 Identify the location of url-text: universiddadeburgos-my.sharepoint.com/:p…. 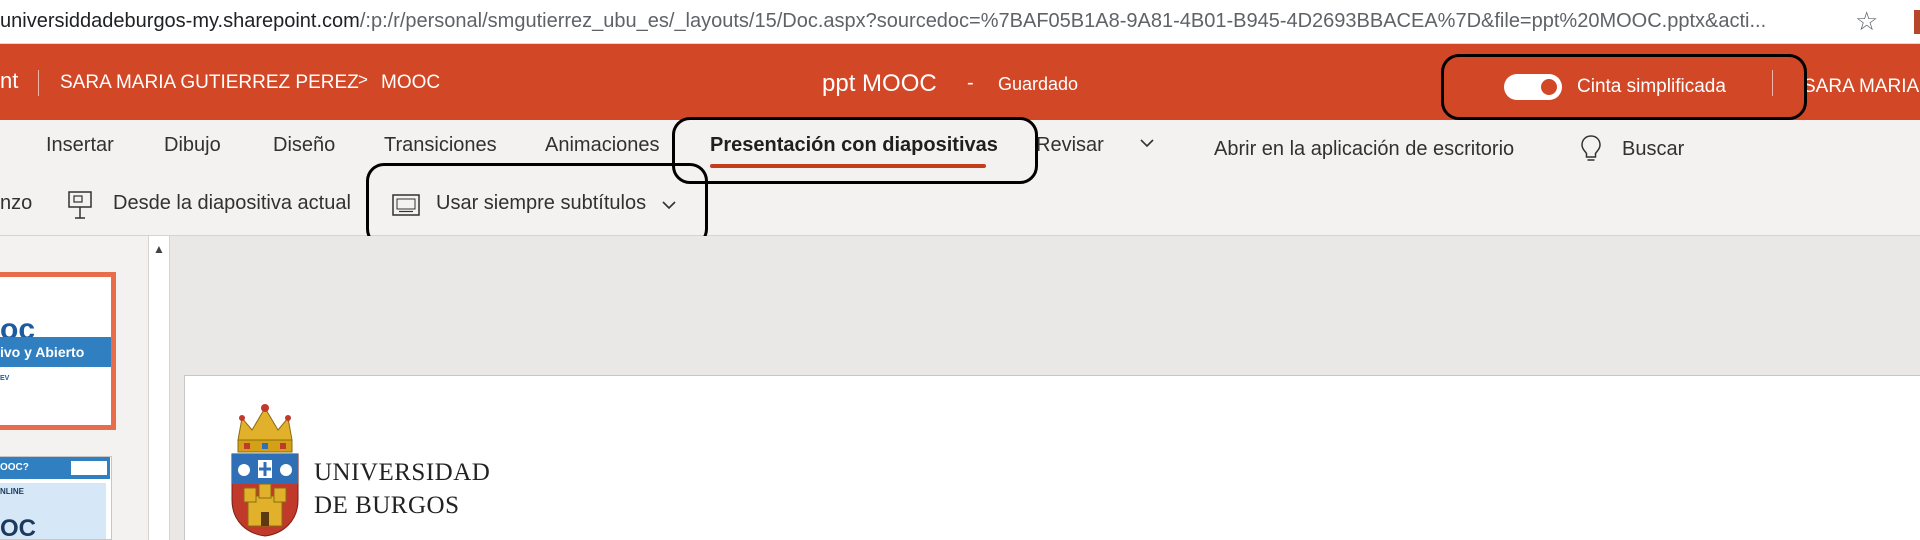
(917, 21).